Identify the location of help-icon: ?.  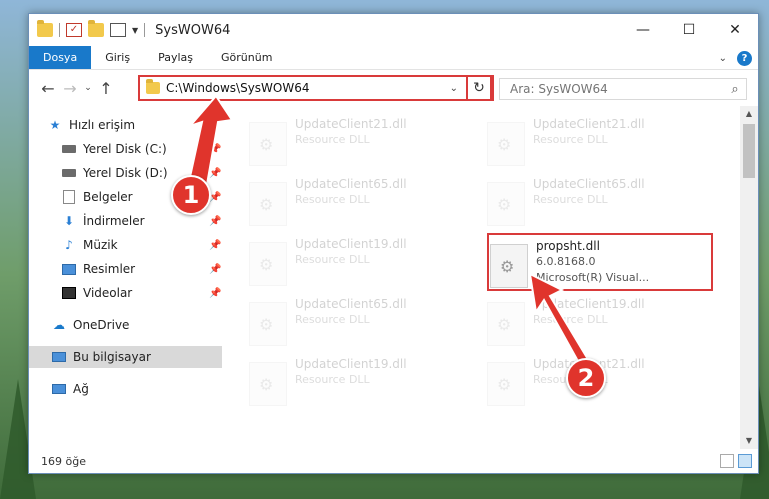
(744, 58).